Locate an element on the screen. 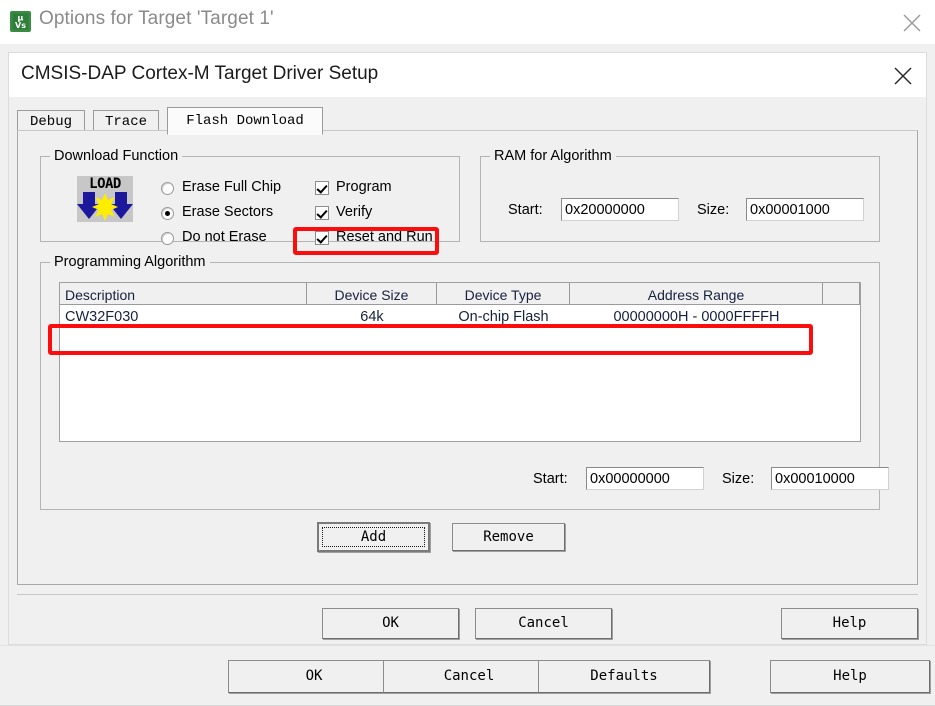 This screenshot has height=706, width=935. column-header-device-size: Device Size is located at coordinates (372, 293).